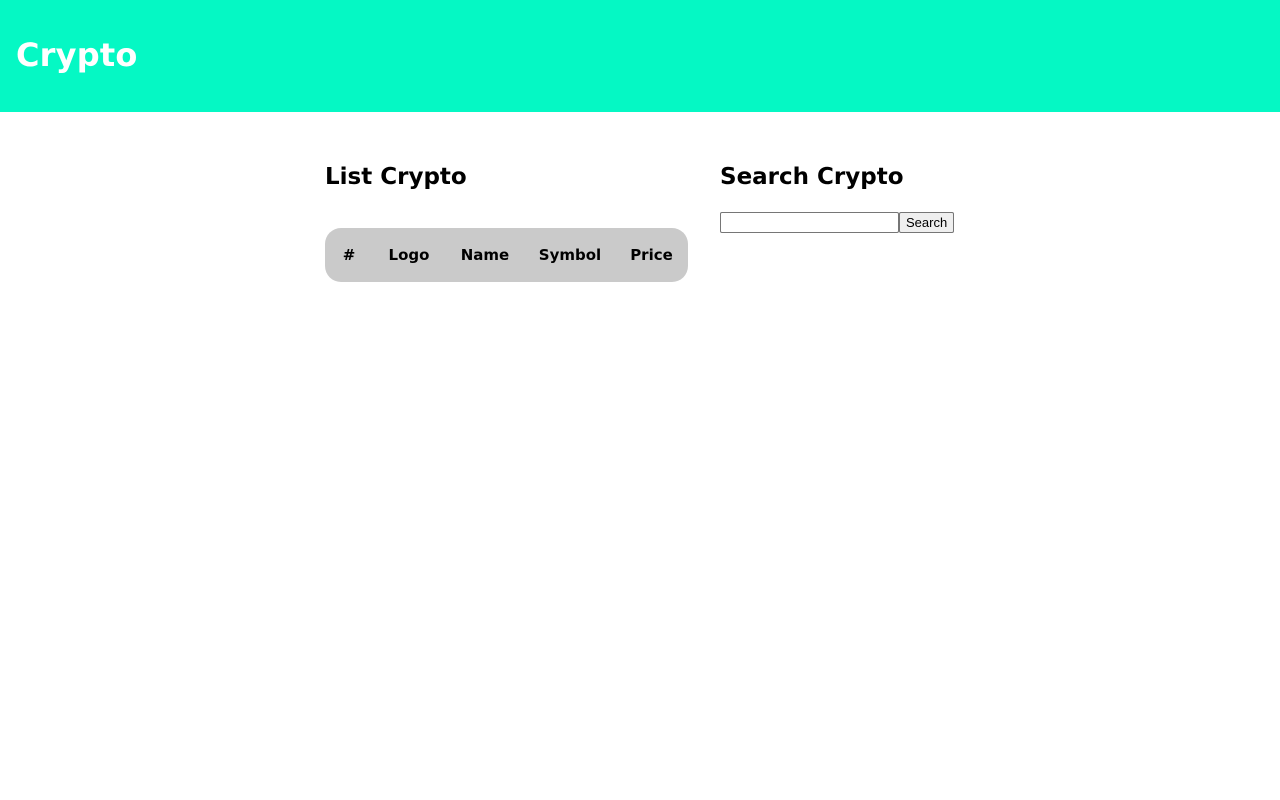 Image resolution: width=1280 pixels, height=800 pixels. Describe the element at coordinates (570, 255) in the screenshot. I see `column-header-symbol: Symbol` at that location.